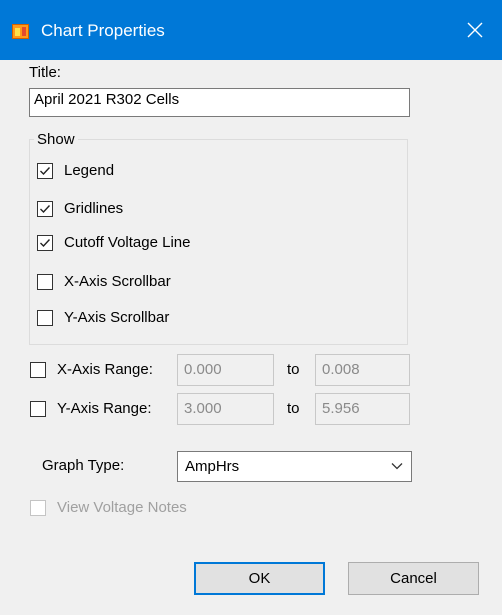  Describe the element at coordinates (38, 508) in the screenshot. I see `view-voltage-notes-checkbox` at that location.